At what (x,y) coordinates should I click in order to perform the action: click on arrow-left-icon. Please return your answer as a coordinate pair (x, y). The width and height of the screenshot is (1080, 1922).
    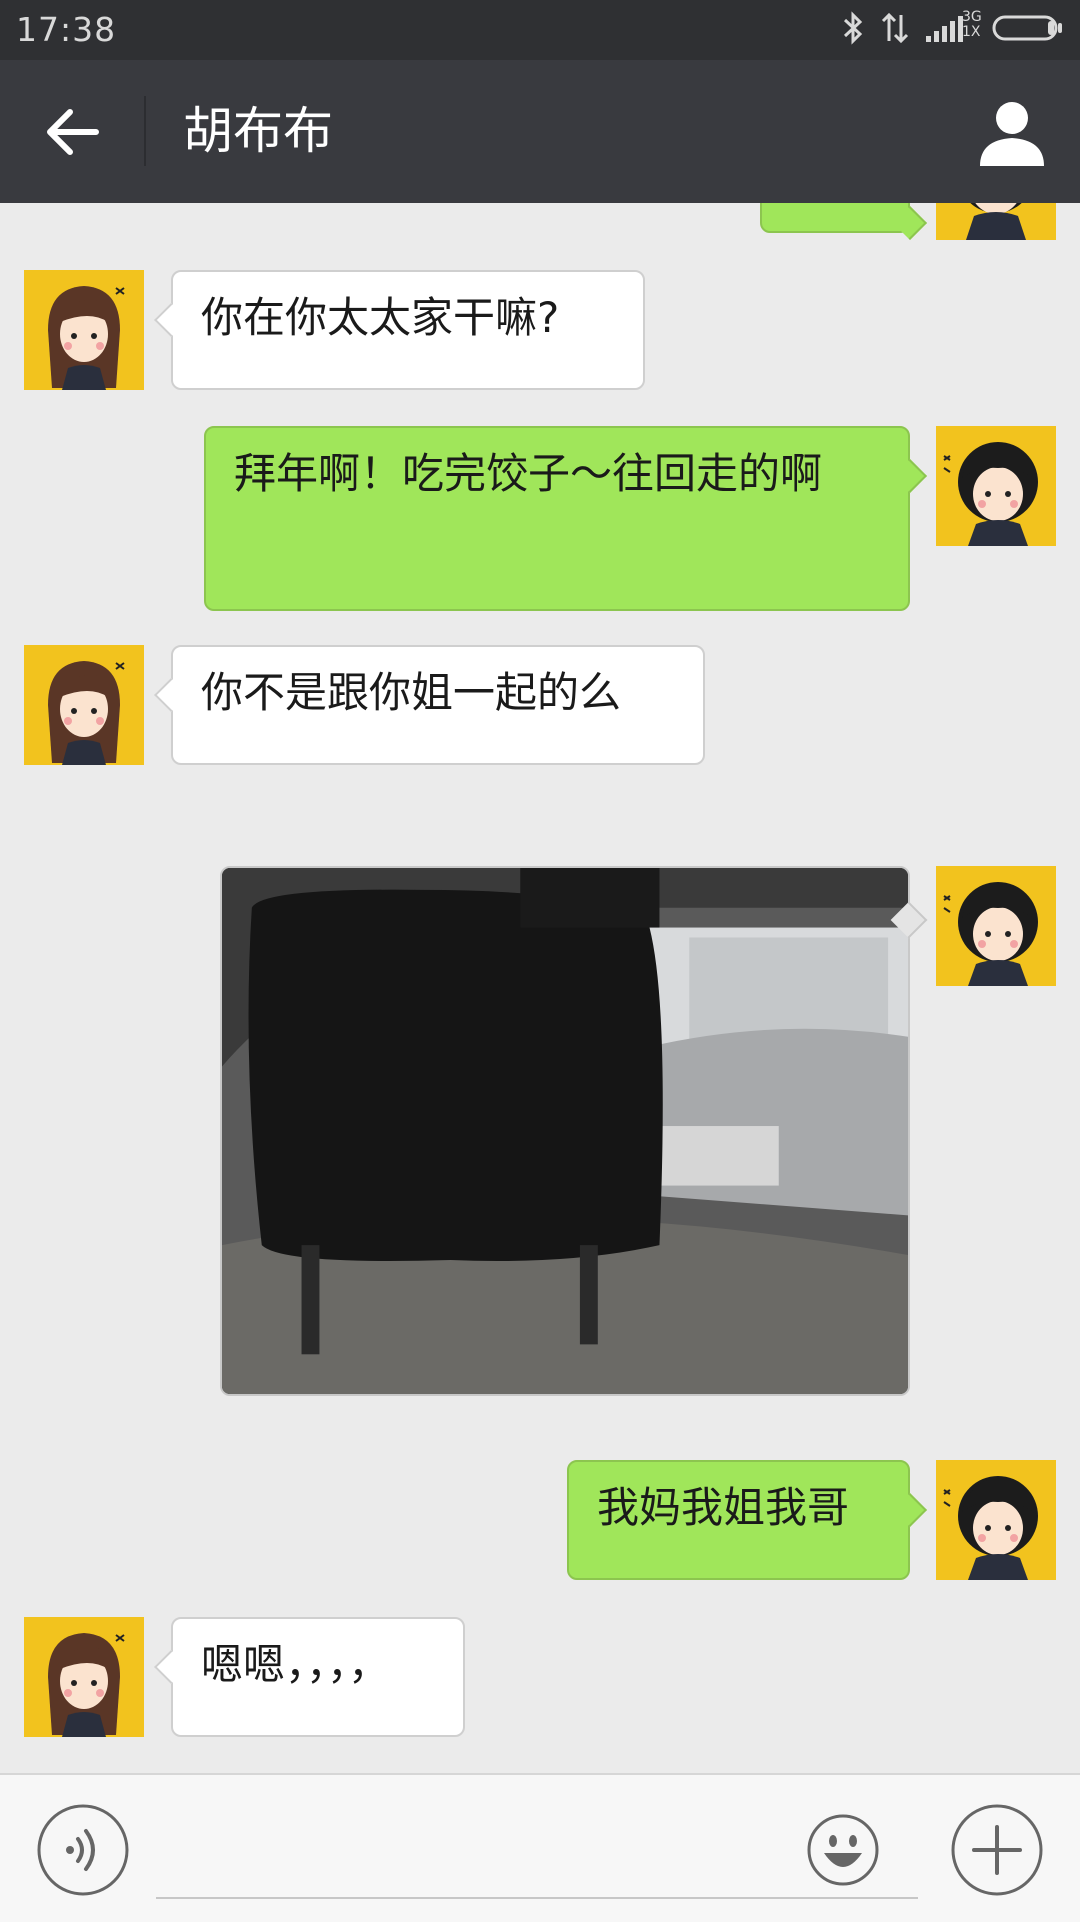
    Looking at the image, I should click on (73, 132).